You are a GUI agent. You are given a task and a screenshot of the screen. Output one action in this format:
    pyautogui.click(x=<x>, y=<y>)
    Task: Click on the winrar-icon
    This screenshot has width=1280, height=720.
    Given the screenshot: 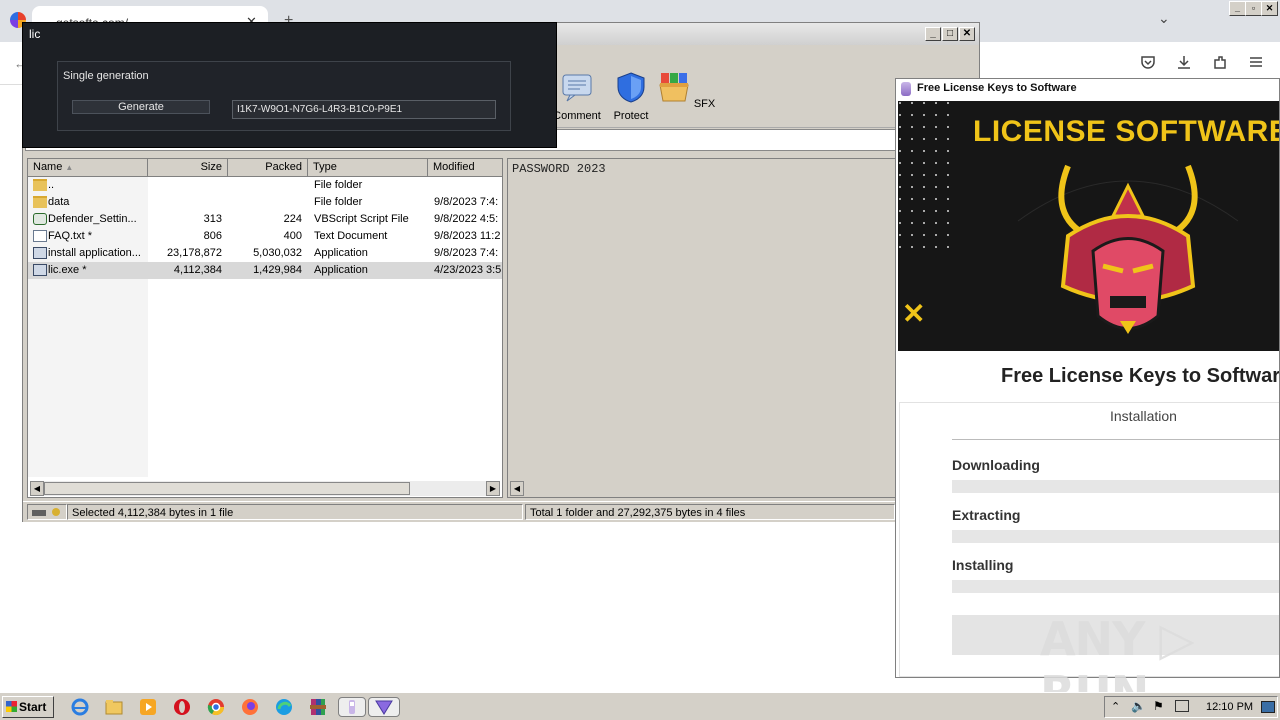 What is the action you would take?
    pyautogui.click(x=318, y=707)
    